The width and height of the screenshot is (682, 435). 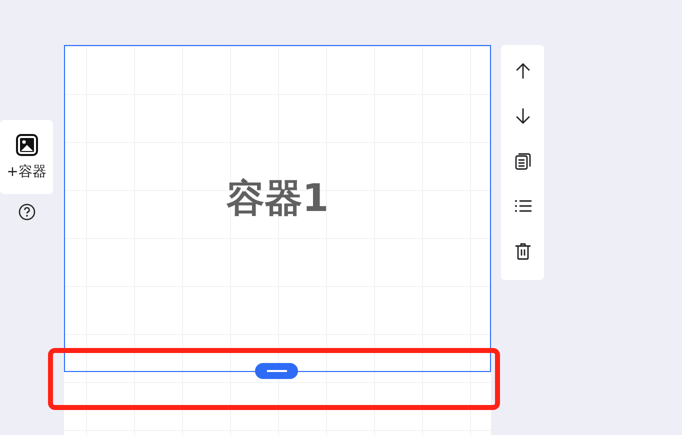 I want to click on delete-button, so click(x=522, y=251).